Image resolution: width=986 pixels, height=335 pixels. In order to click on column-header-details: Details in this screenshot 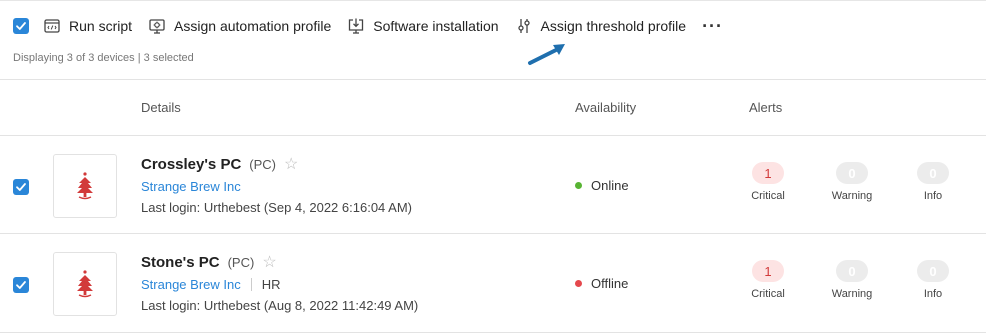, I will do `click(161, 107)`.